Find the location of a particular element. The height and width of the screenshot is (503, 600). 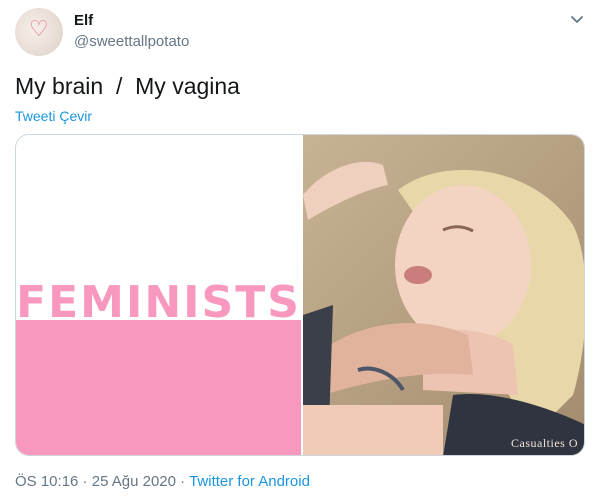

translate-tweet-link: Tweeti Çevir is located at coordinates (53, 116).